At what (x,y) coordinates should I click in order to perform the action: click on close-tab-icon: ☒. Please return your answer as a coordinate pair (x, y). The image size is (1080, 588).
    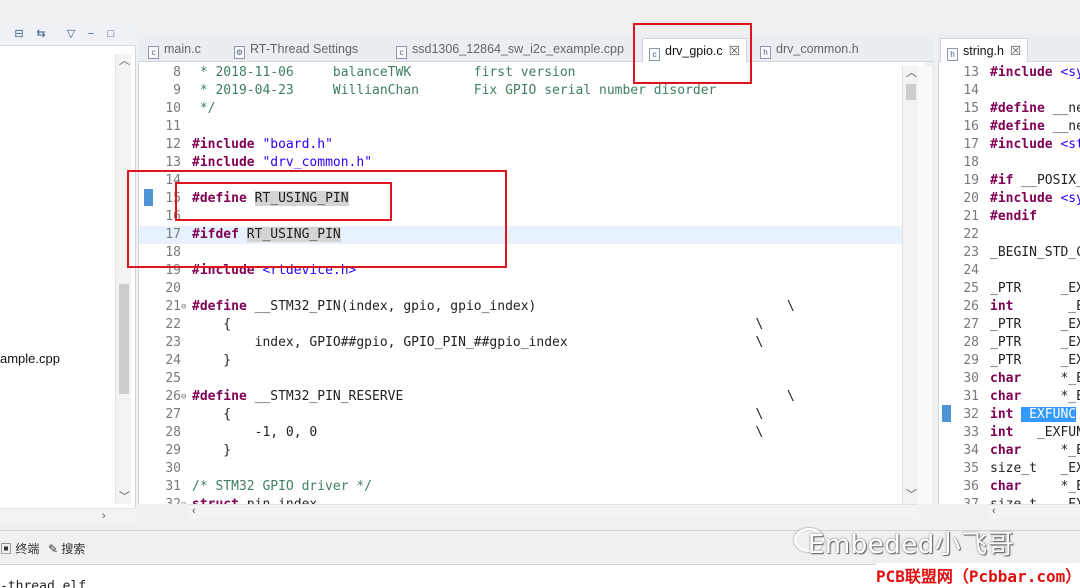
    Looking at the image, I should click on (1015, 51).